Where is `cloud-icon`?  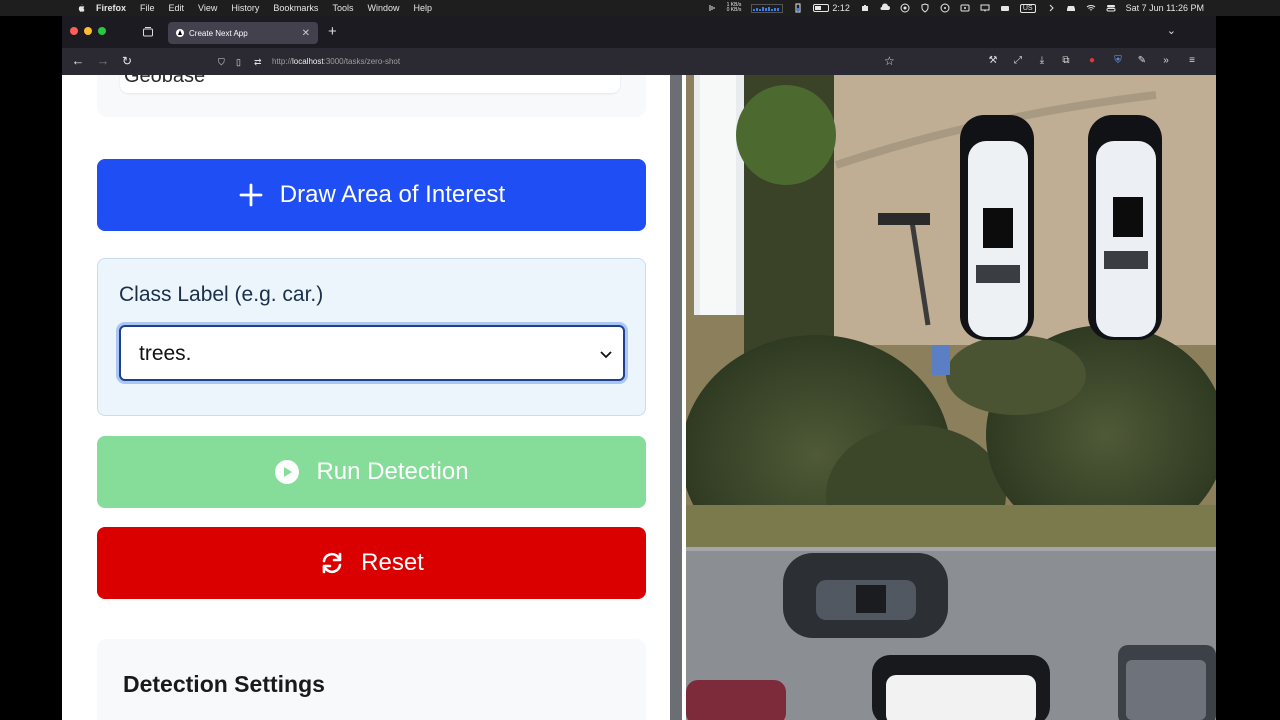
cloud-icon is located at coordinates (885, 8).